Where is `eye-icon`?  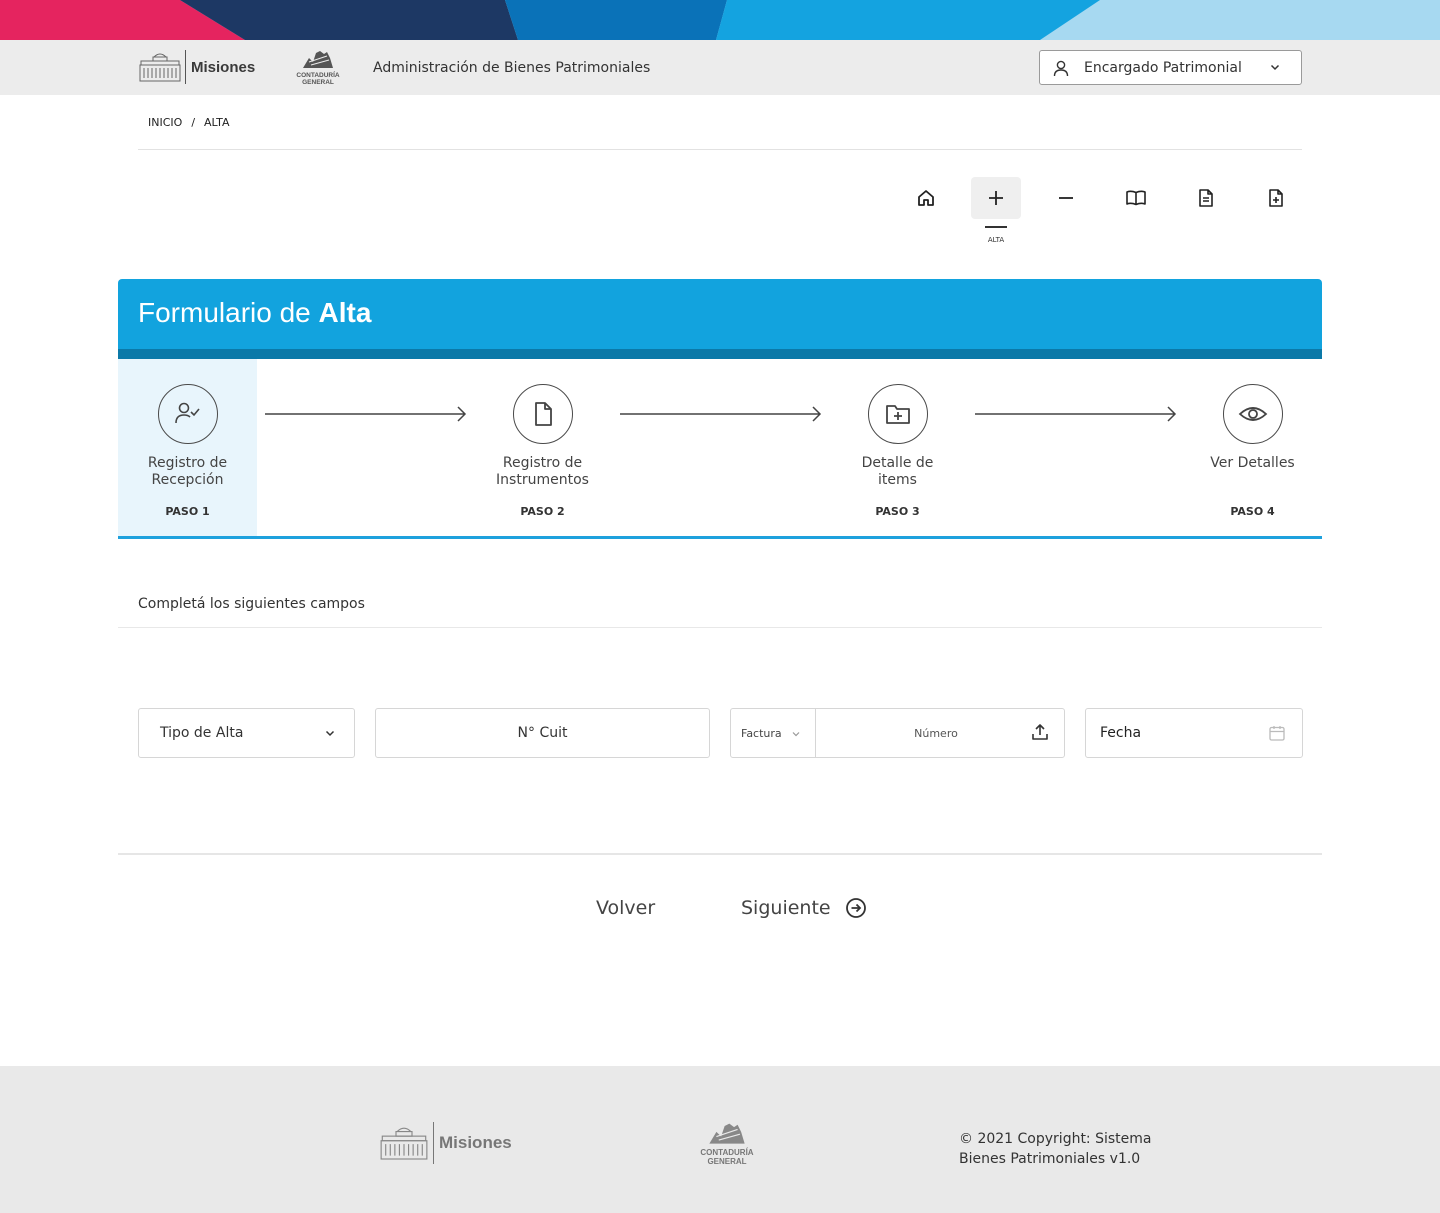
eye-icon is located at coordinates (1253, 414).